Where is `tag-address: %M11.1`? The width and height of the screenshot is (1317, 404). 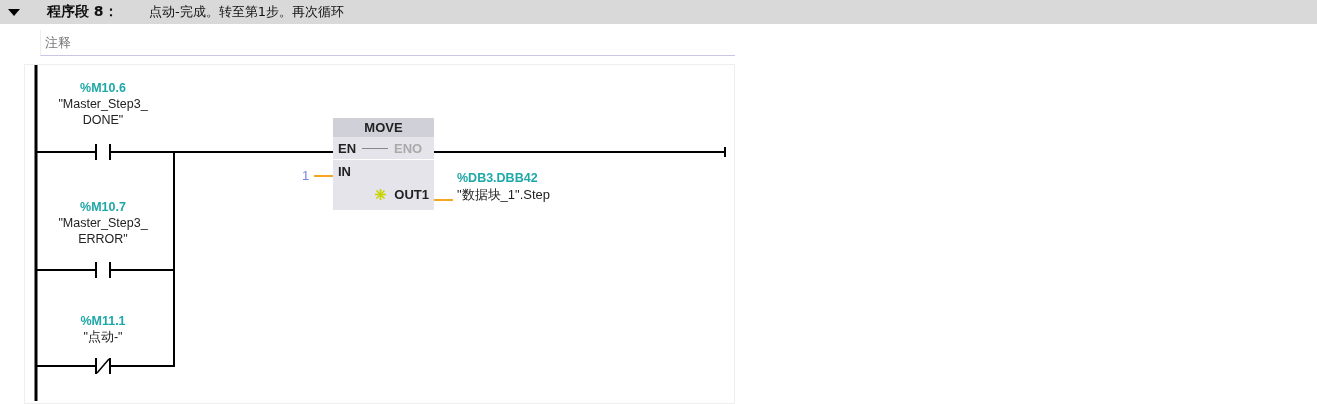
tag-address: %M11.1 is located at coordinates (103, 321).